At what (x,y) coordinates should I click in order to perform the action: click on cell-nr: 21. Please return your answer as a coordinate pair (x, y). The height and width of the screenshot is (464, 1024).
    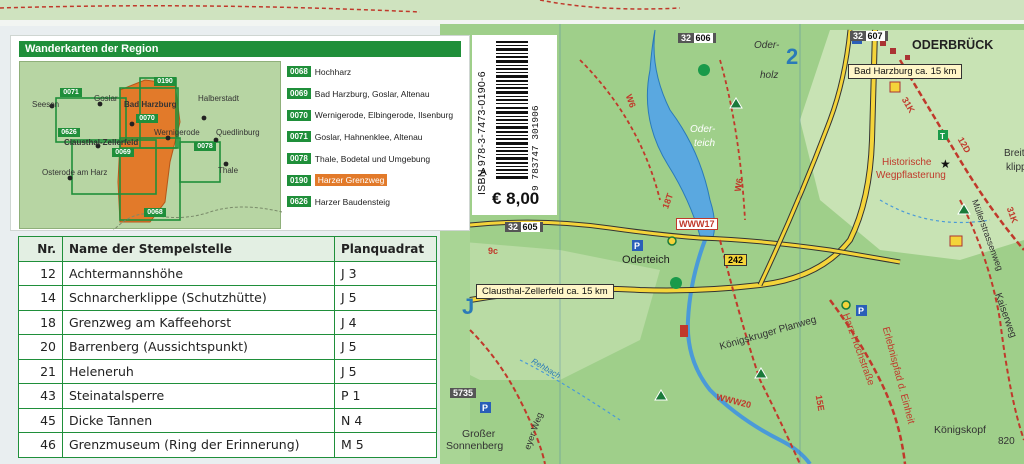
    Looking at the image, I should click on (40, 371).